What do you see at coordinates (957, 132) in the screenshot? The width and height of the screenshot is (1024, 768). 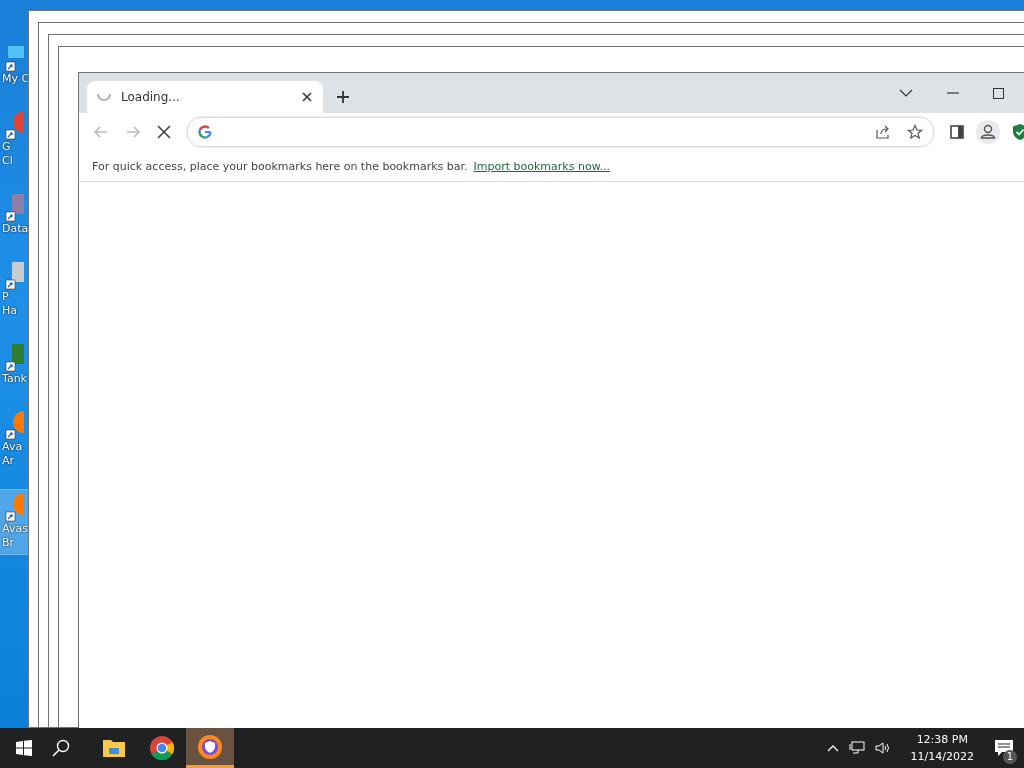 I see `side-panel-icon` at bounding box center [957, 132].